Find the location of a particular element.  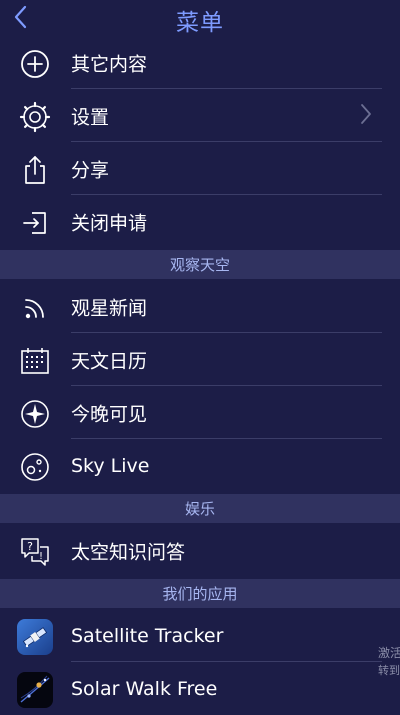

share-icon is located at coordinates (35, 170).